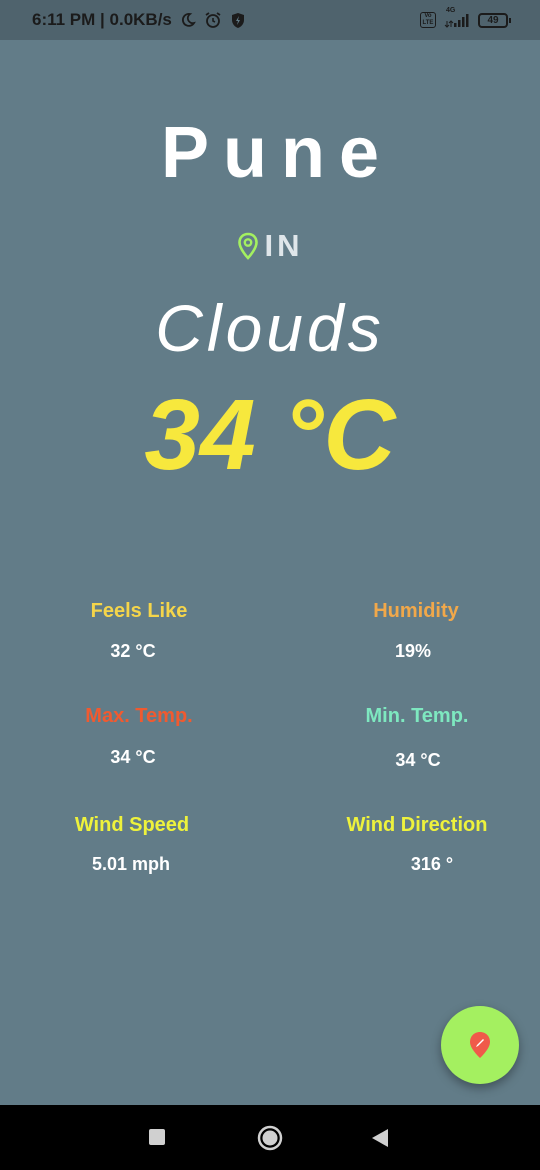  What do you see at coordinates (139, 716) in the screenshot?
I see `max-temp-label: Max. Temp.` at bounding box center [139, 716].